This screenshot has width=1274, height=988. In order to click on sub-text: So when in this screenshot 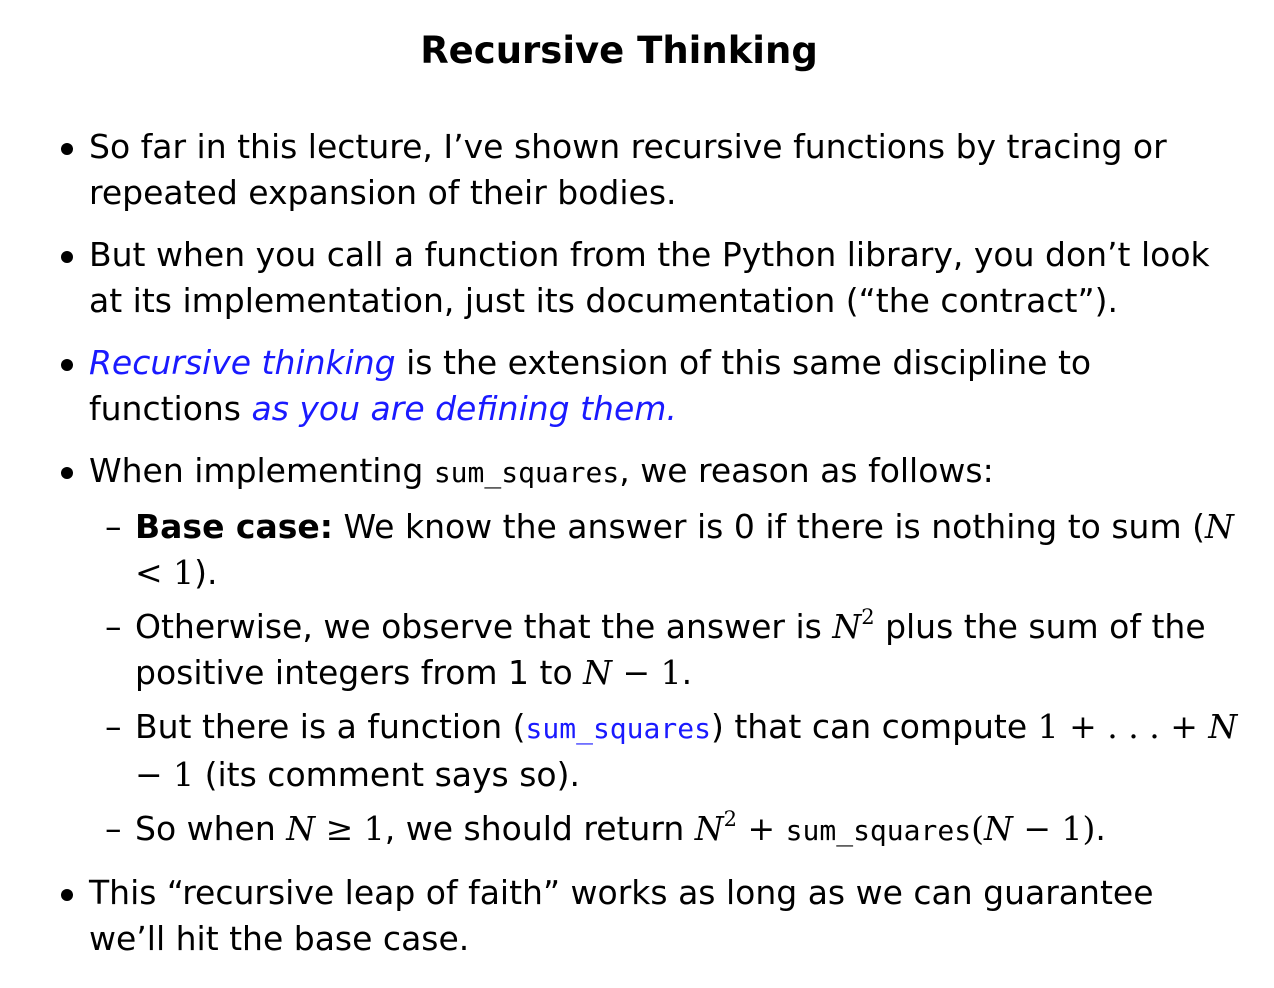, I will do `click(211, 828)`.